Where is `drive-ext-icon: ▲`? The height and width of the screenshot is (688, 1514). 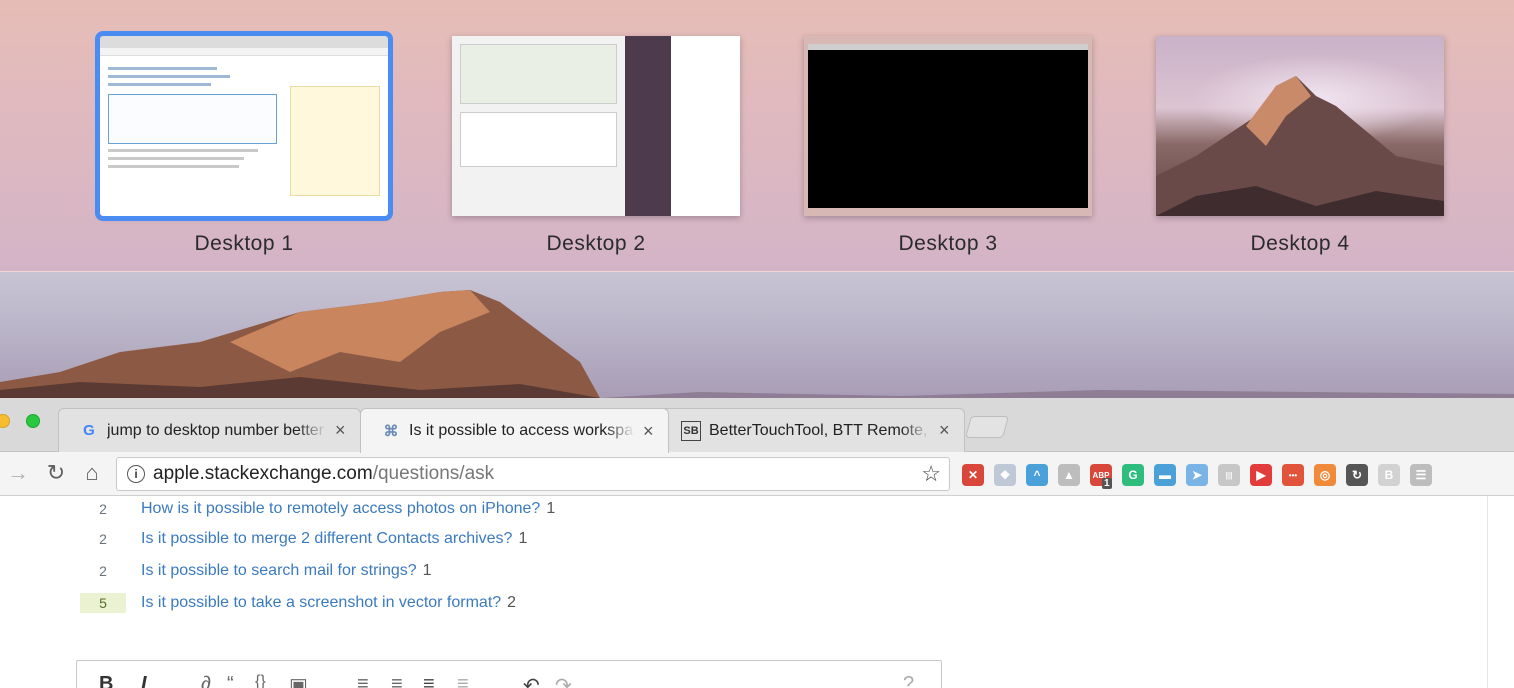
drive-ext-icon: ▲ is located at coordinates (1069, 475).